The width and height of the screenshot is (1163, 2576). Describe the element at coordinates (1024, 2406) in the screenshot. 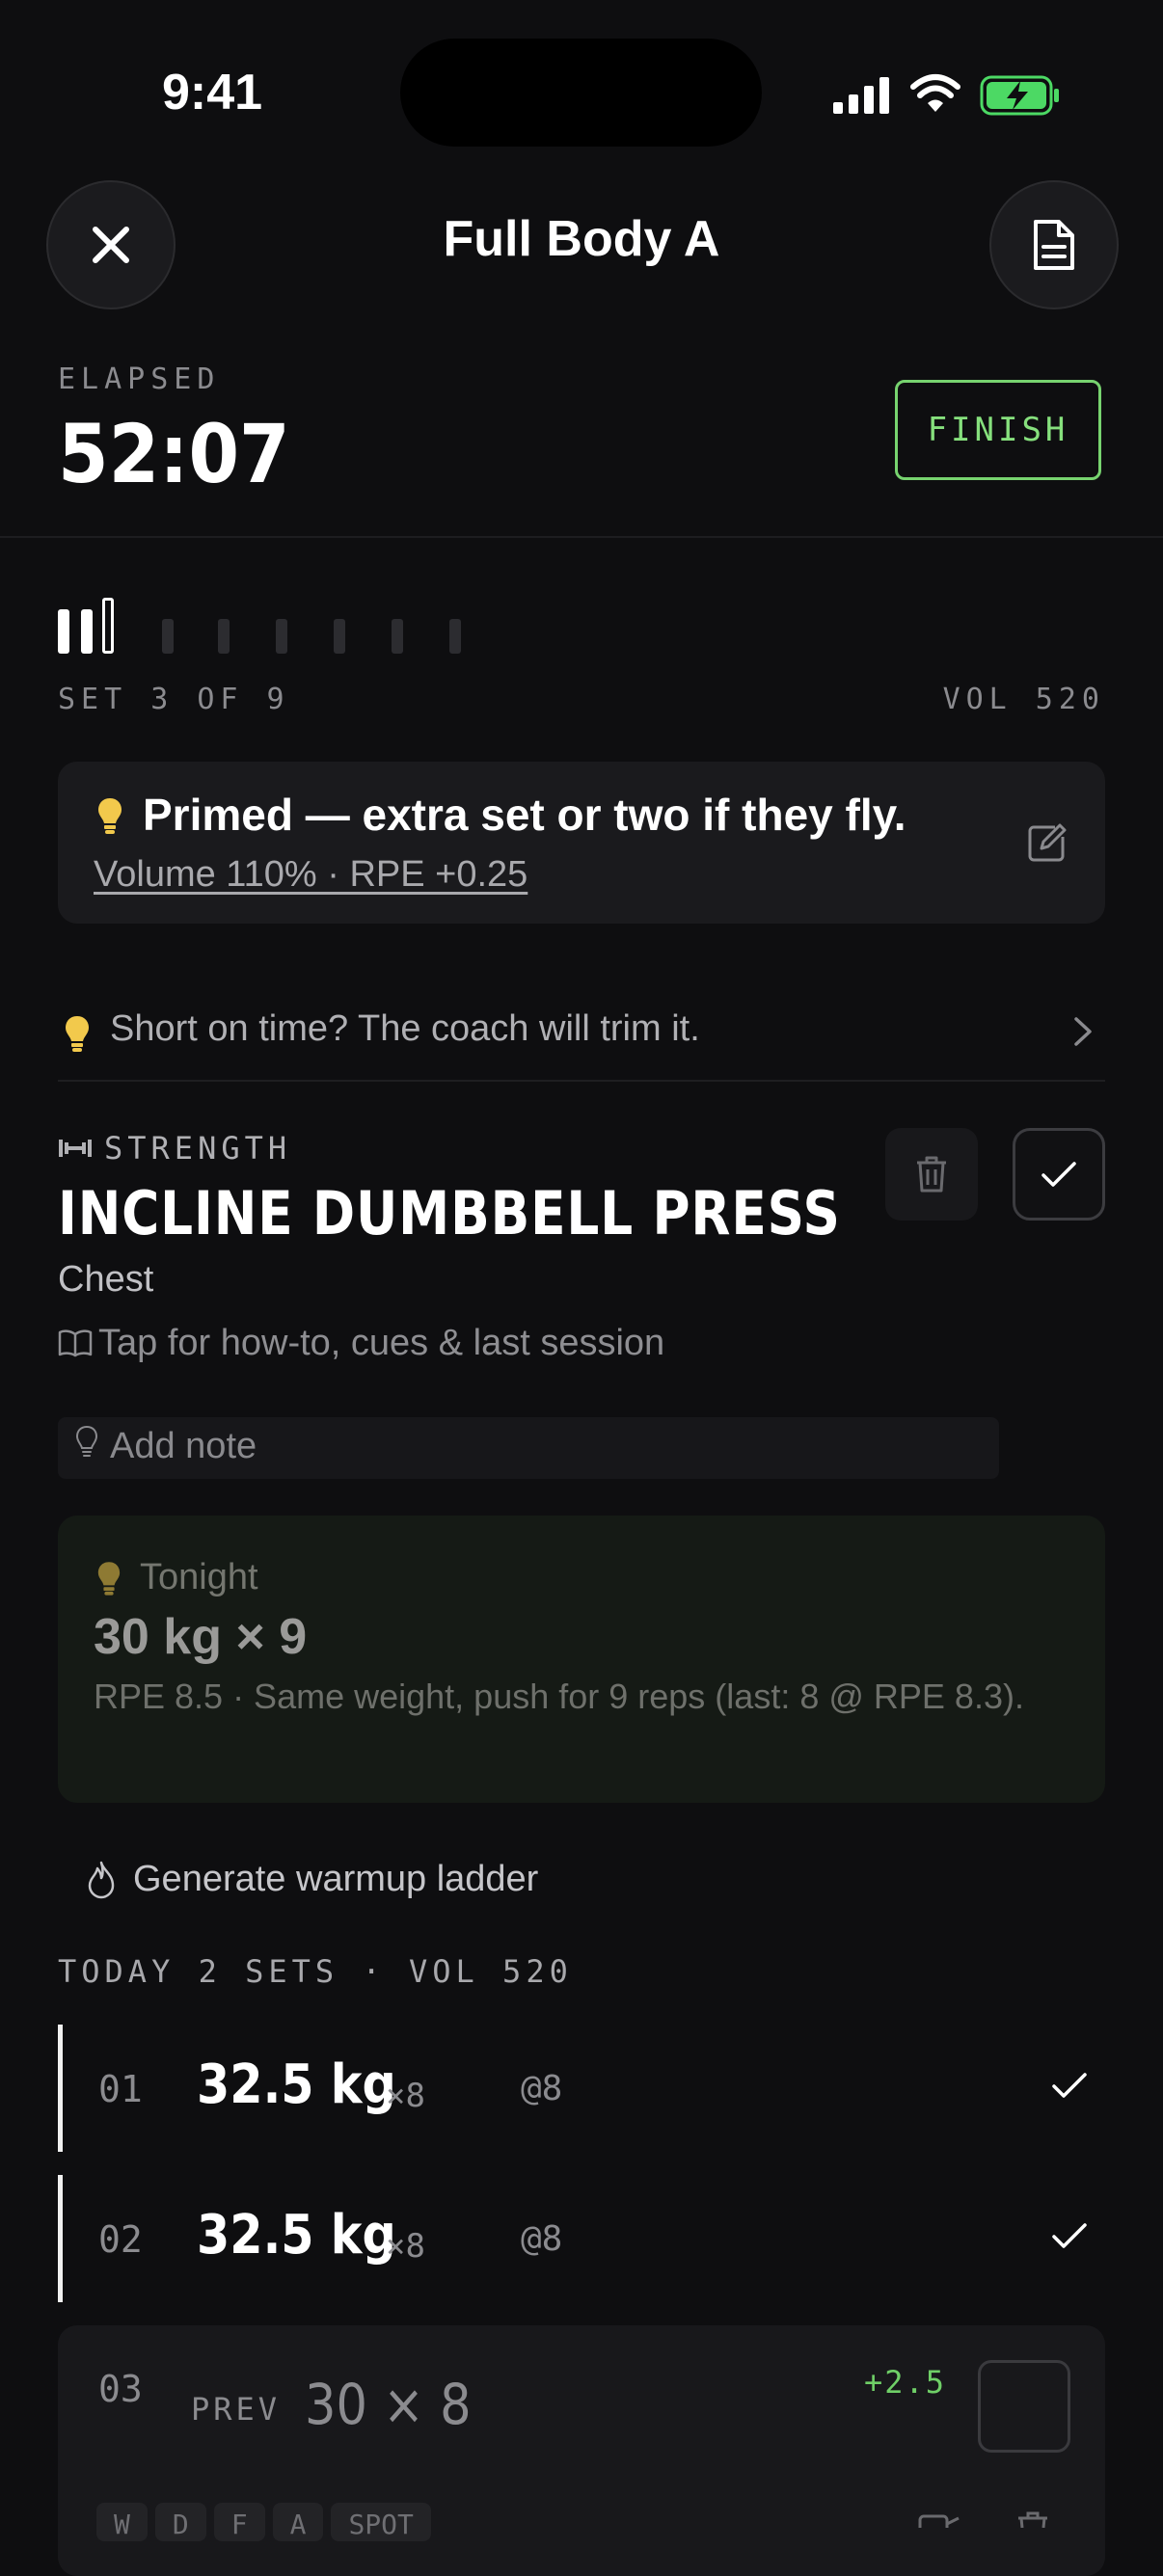

I see `active-set-checkbox` at that location.